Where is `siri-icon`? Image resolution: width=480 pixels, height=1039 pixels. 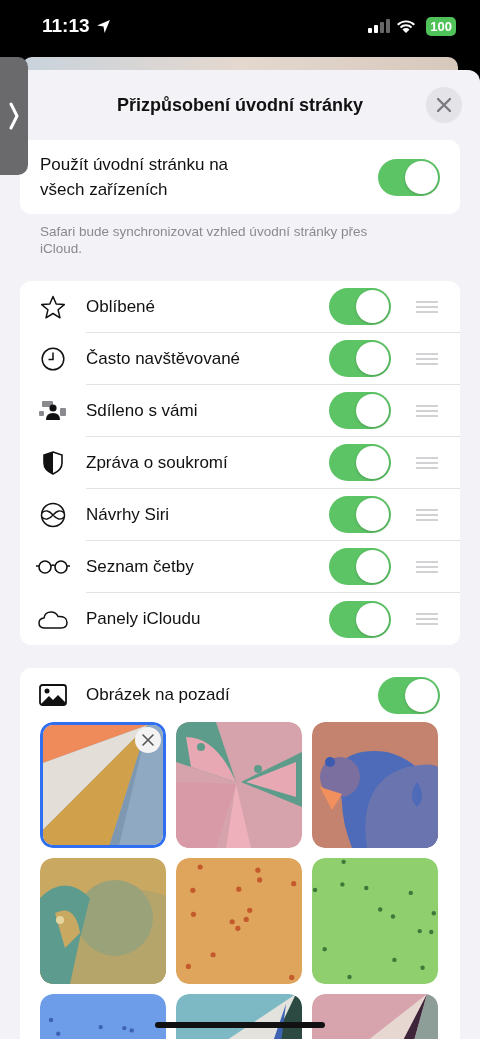
siri-icon is located at coordinates (53, 515).